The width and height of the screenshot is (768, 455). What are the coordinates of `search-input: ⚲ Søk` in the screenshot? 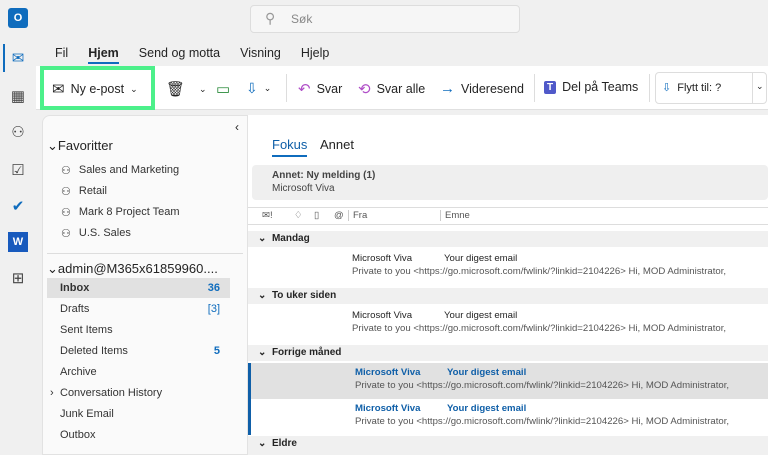 It's located at (385, 19).